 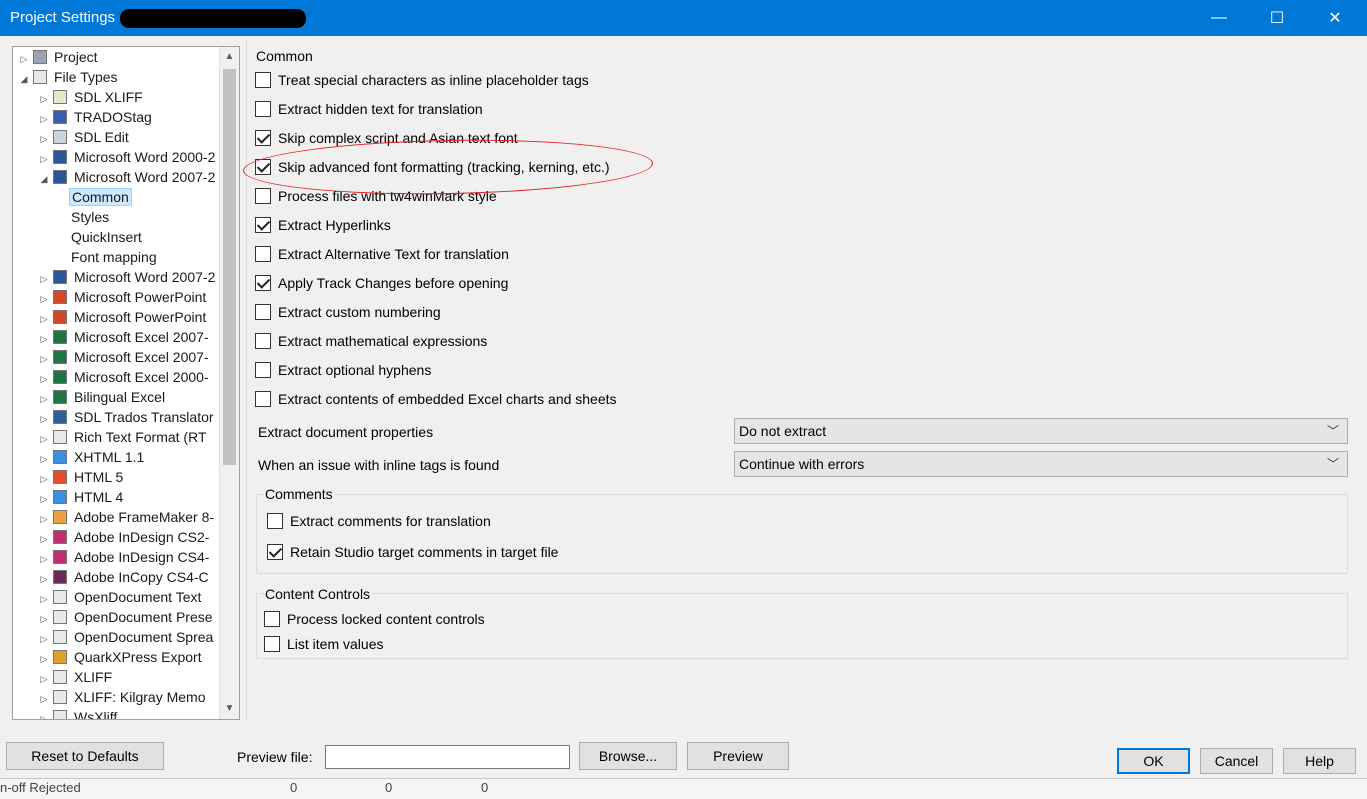 What do you see at coordinates (96, 117) in the screenshot?
I see `tree-item: ▷ TRADOStag` at bounding box center [96, 117].